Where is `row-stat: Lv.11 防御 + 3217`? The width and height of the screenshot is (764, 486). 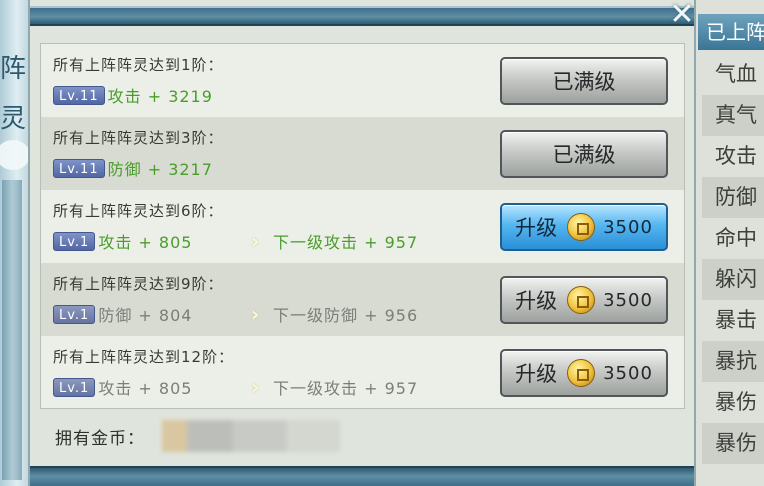 row-stat: Lv.11 防御 + 3217 is located at coordinates (133, 168).